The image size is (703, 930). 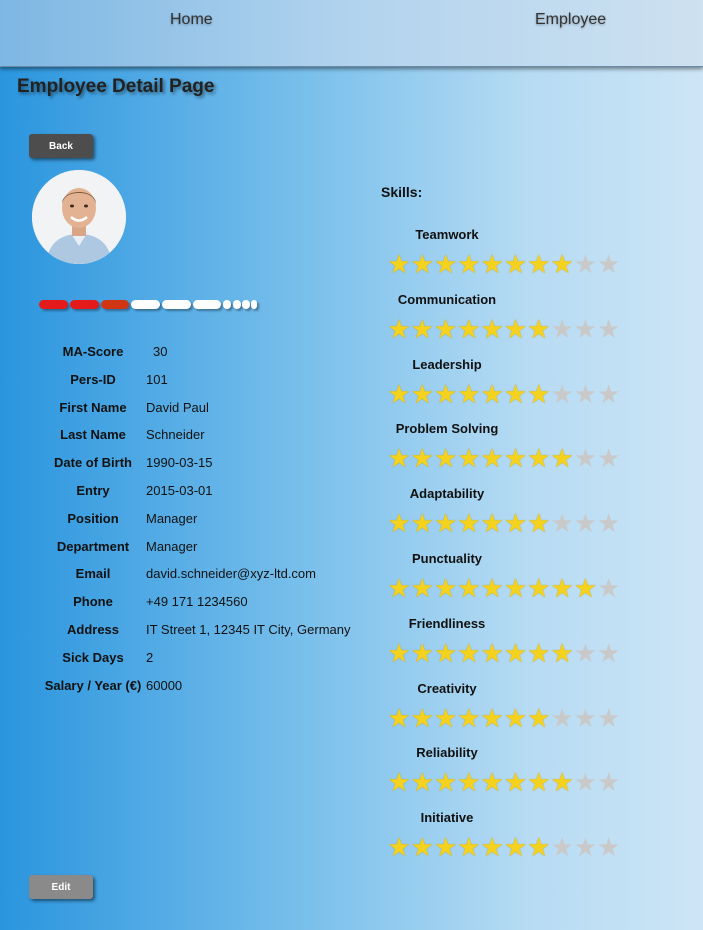 What do you see at coordinates (447, 623) in the screenshot?
I see `skill-name: Friendliness` at bounding box center [447, 623].